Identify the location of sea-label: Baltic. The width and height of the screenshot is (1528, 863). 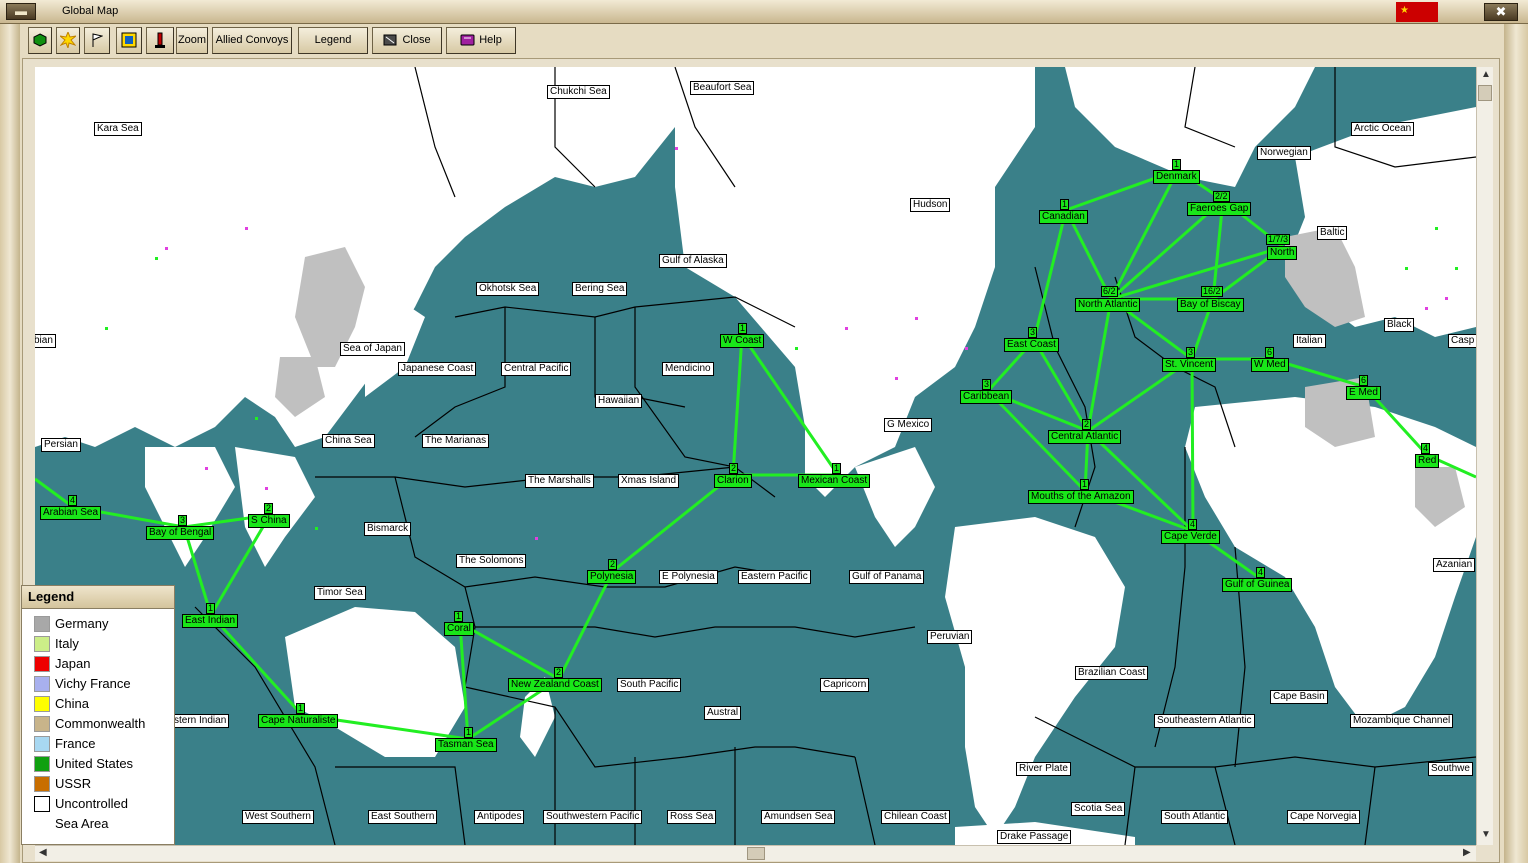
(1332, 233).